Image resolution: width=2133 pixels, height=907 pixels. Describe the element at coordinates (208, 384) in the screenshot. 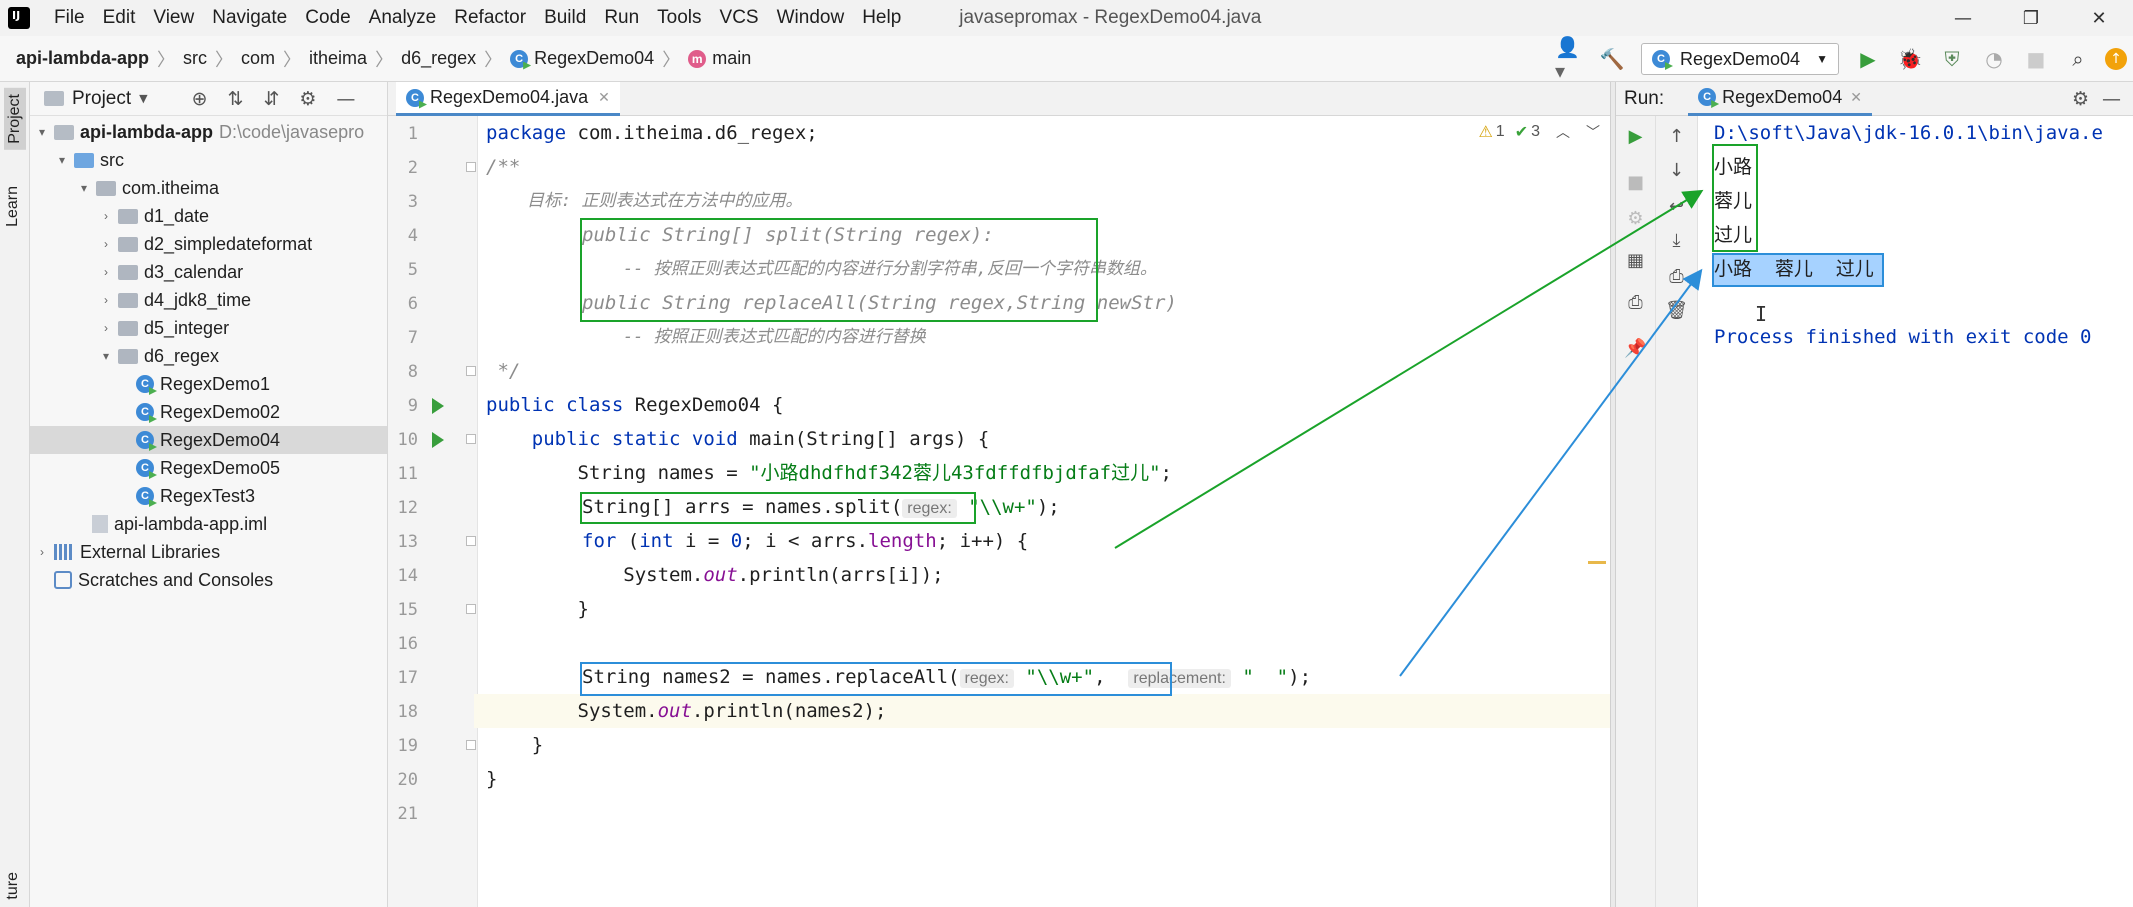

I see `tree-item-regexdemo1: C RegexDemo1` at that location.